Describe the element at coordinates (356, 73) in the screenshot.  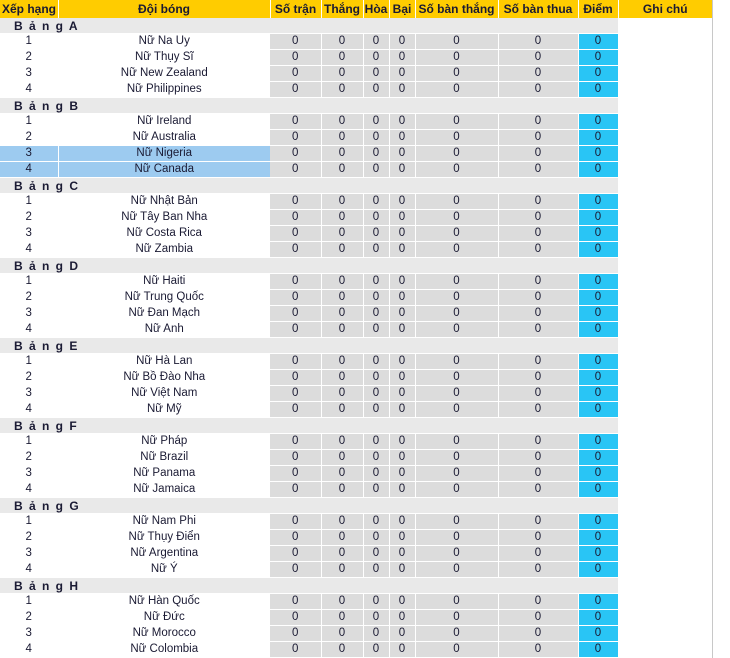
I see `table-row: 3 Nữ New Zealand 0 0 0 0 0 0 0` at that location.